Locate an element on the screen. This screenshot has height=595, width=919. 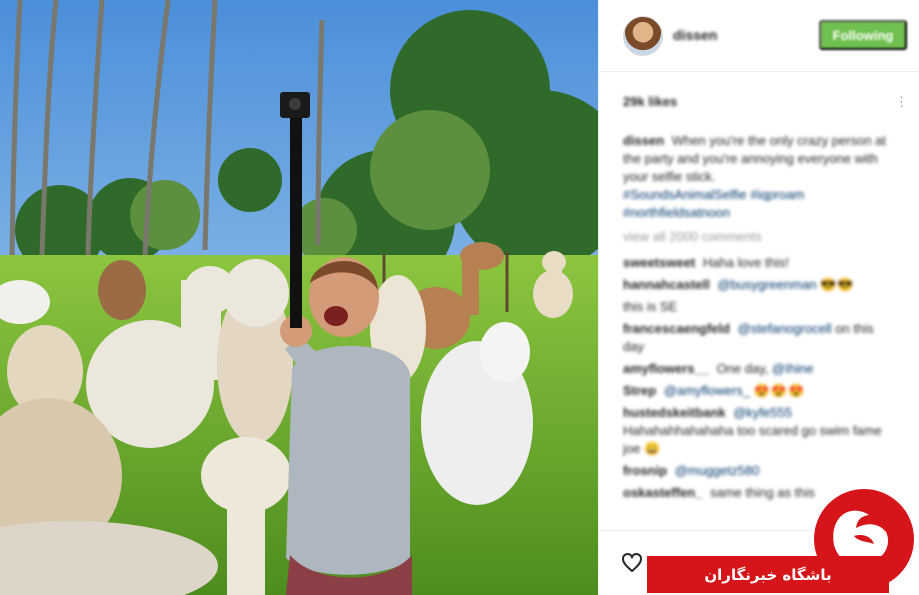
comment-text: Haha love this! is located at coordinates (745, 262).